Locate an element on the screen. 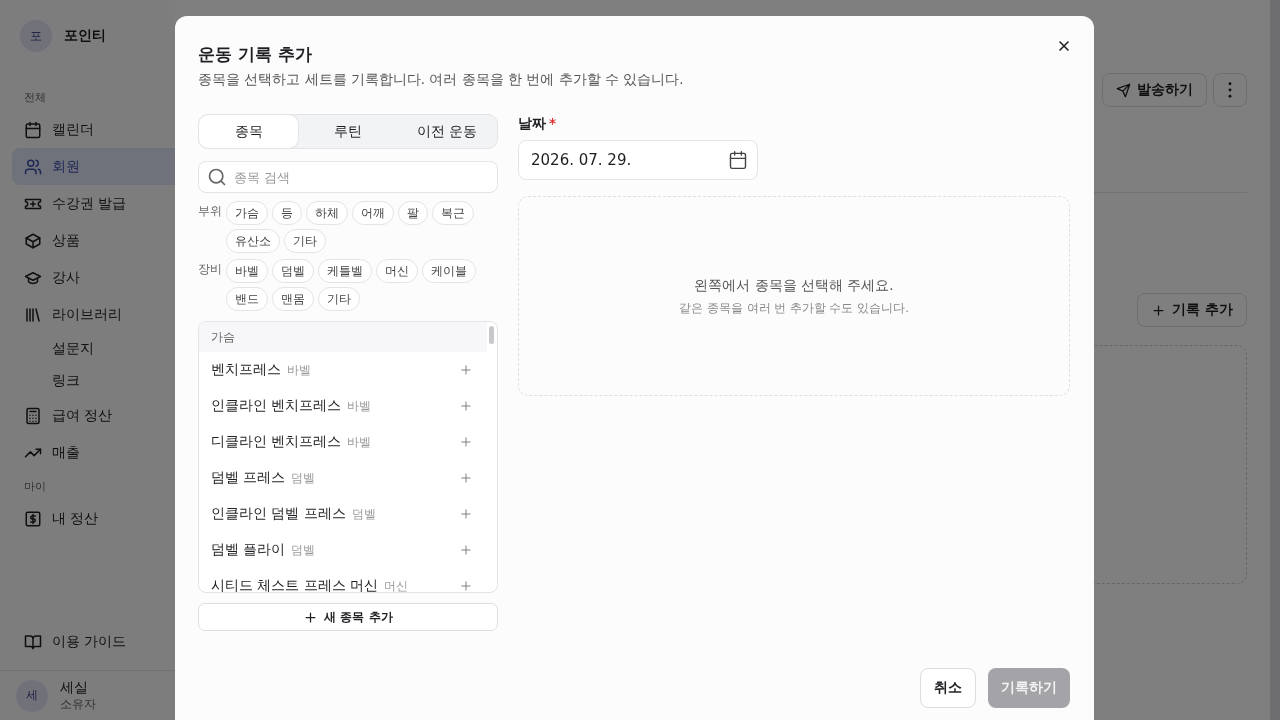 This screenshot has width=1280, height=720. nav-item: 캘린더 is located at coordinates (93, 129).